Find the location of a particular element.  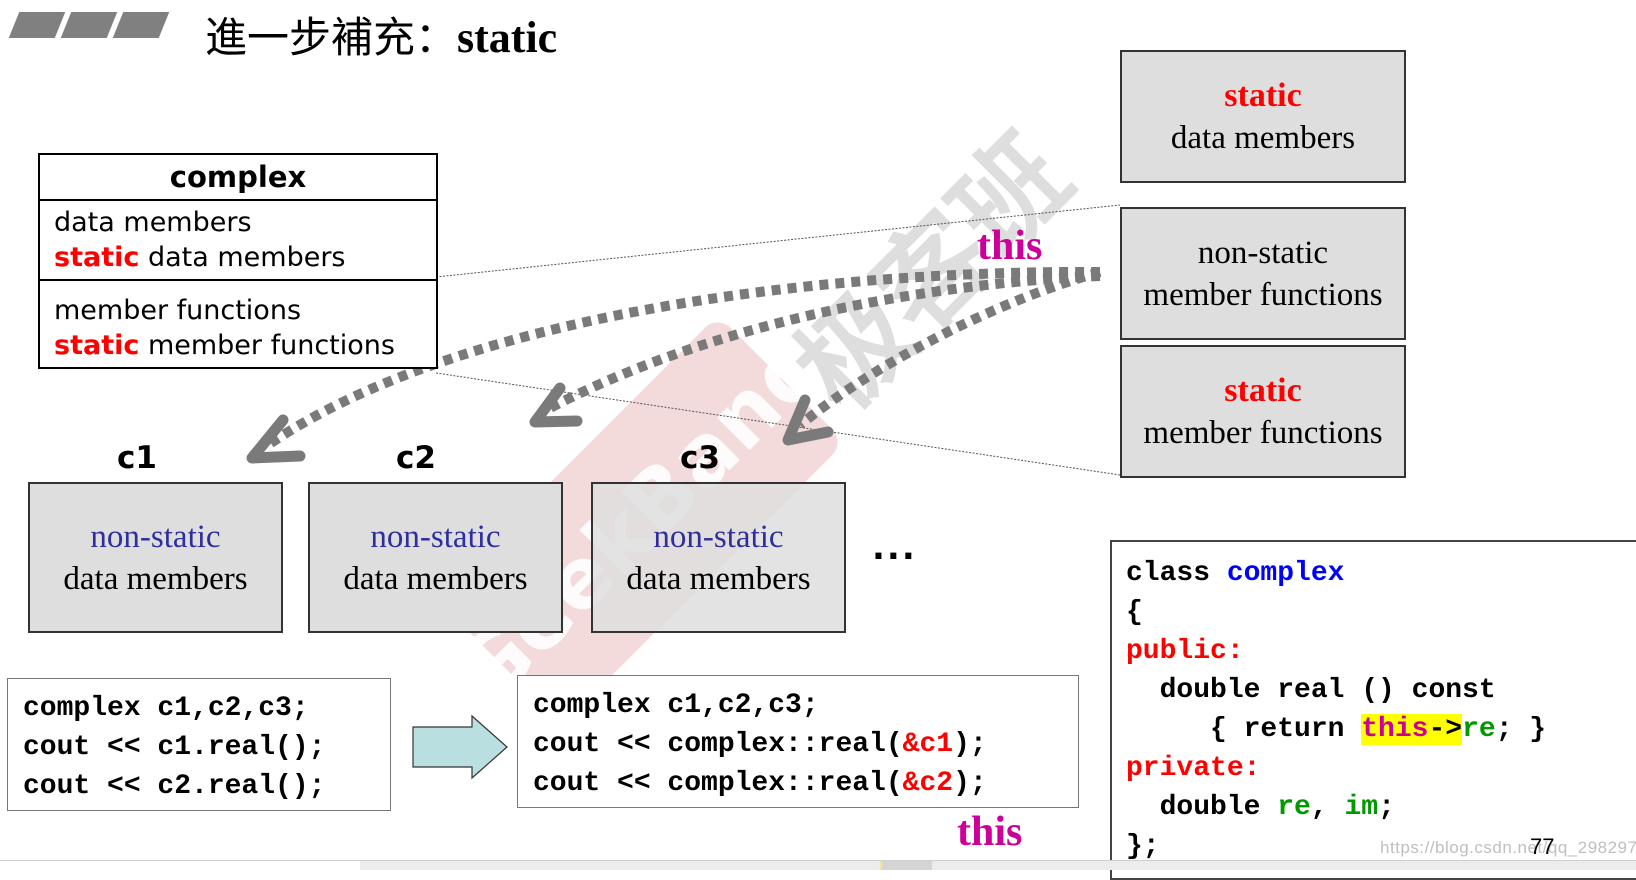

code-token: }; is located at coordinates (1143, 846).